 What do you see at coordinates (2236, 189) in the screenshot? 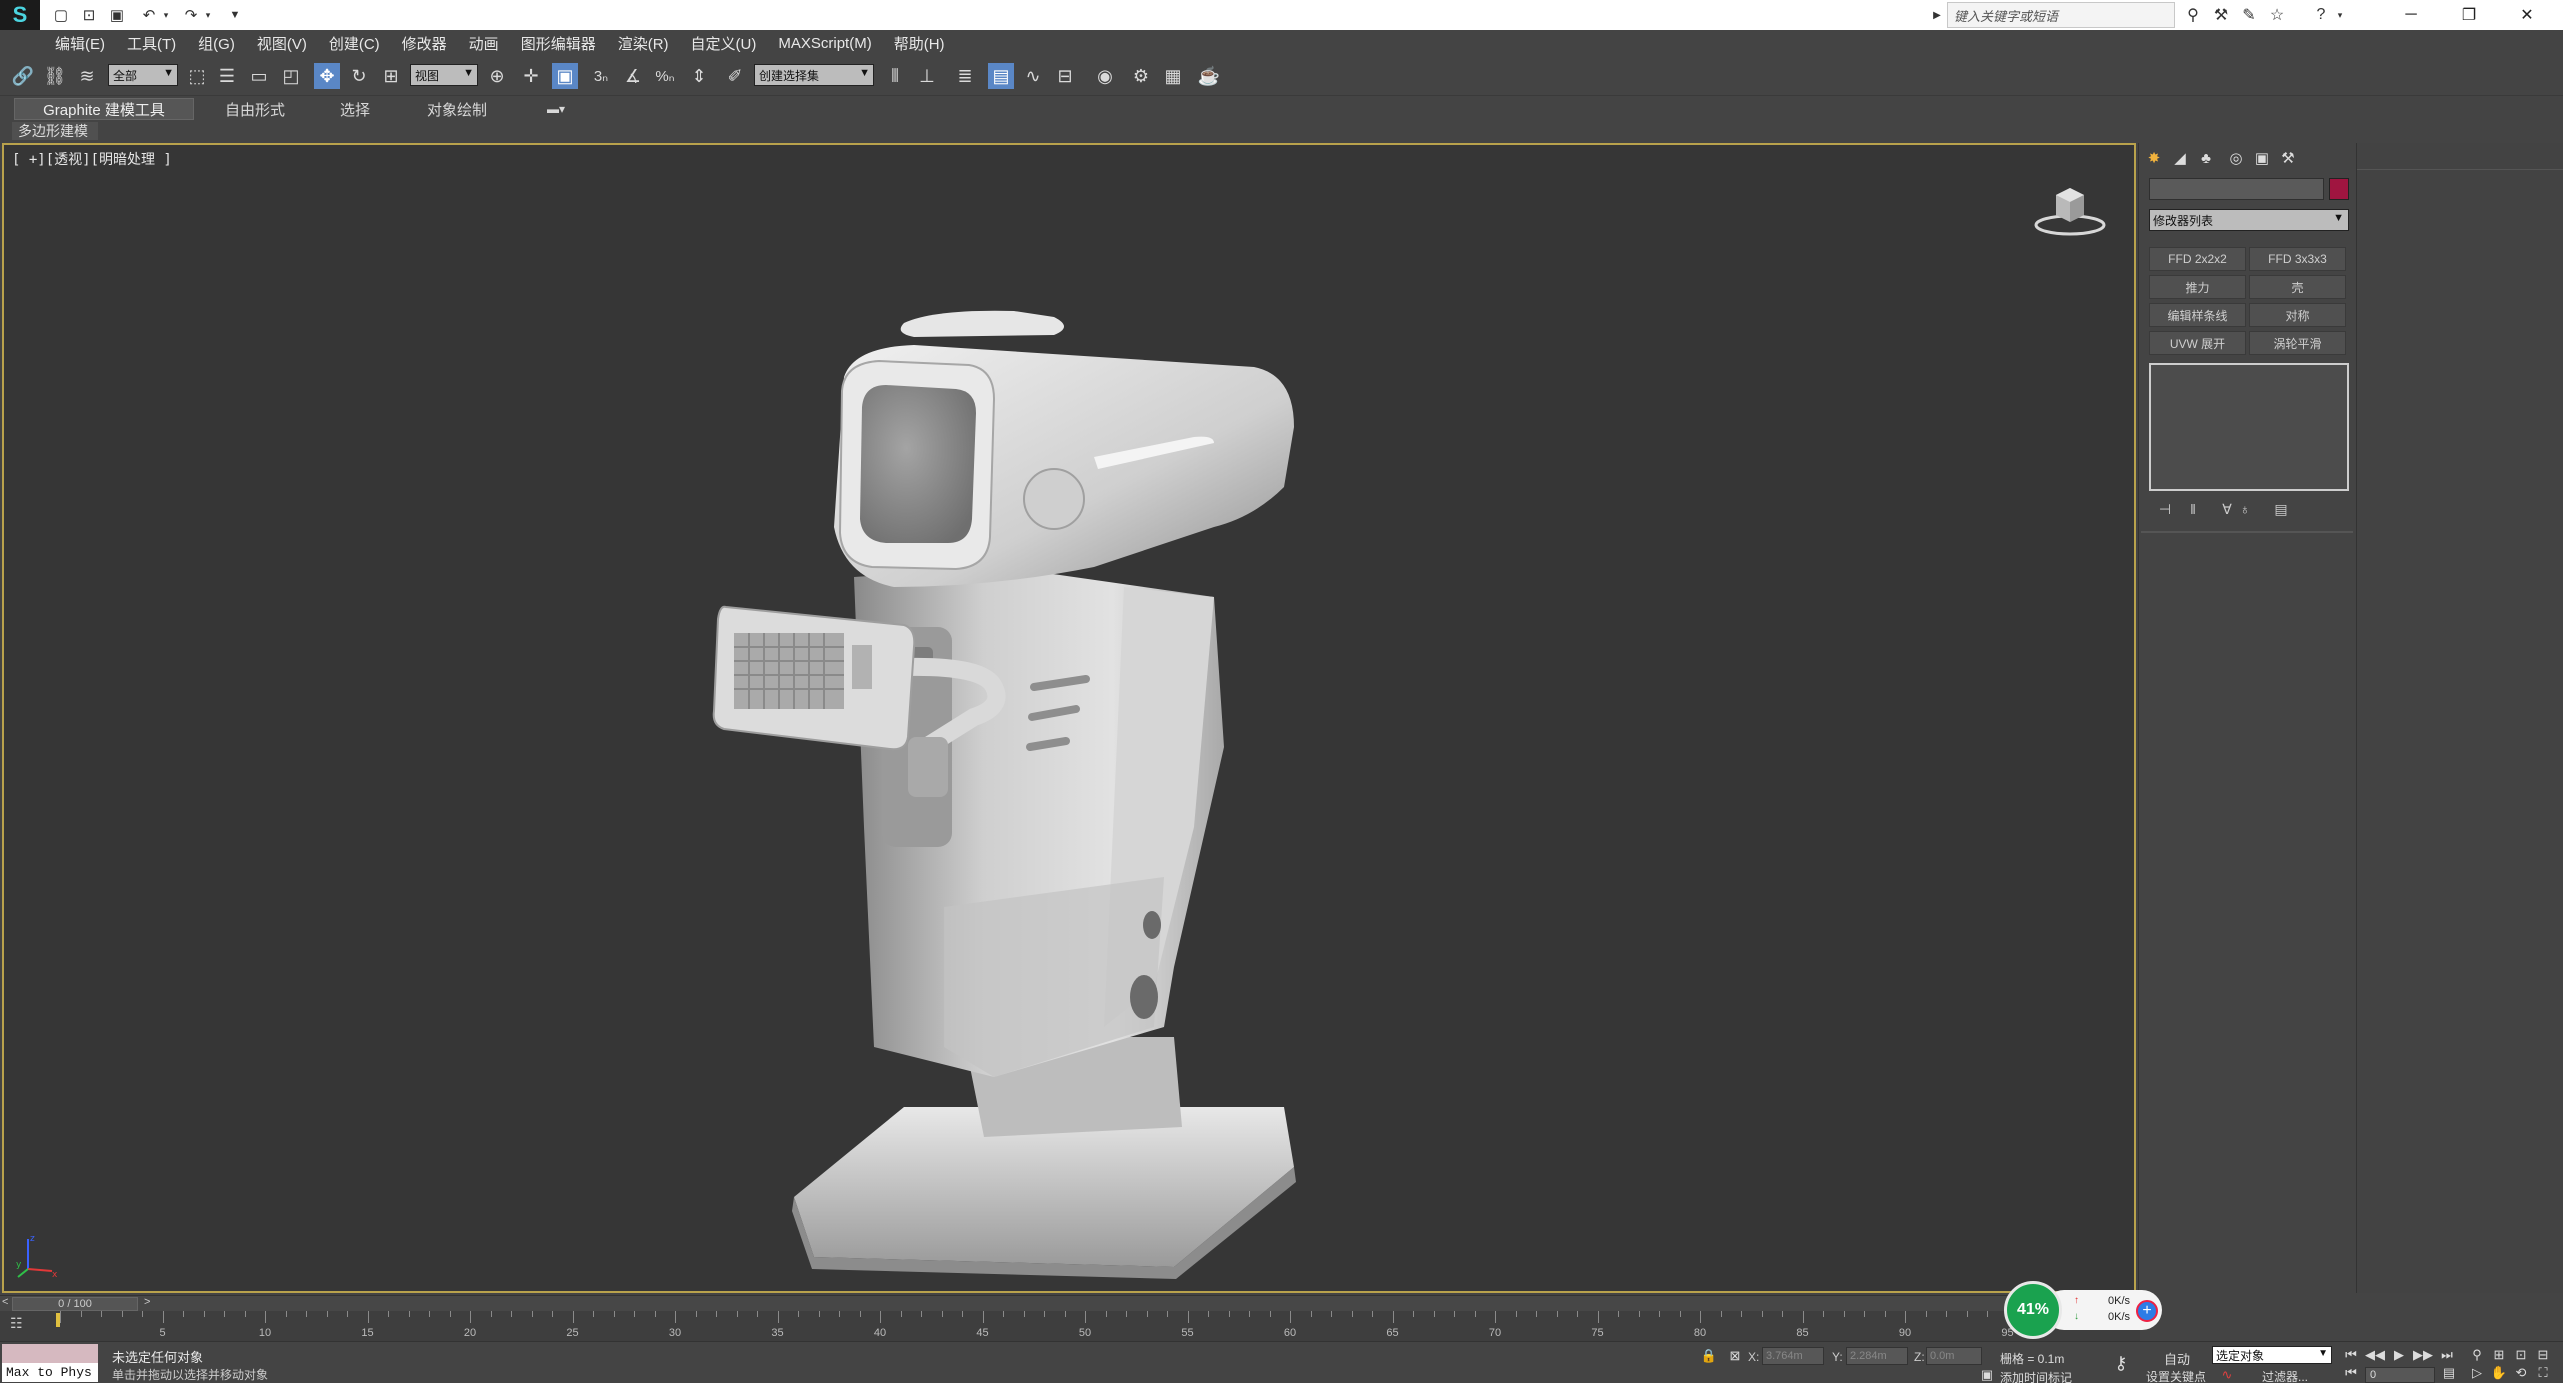
I see `object-name-field` at bounding box center [2236, 189].